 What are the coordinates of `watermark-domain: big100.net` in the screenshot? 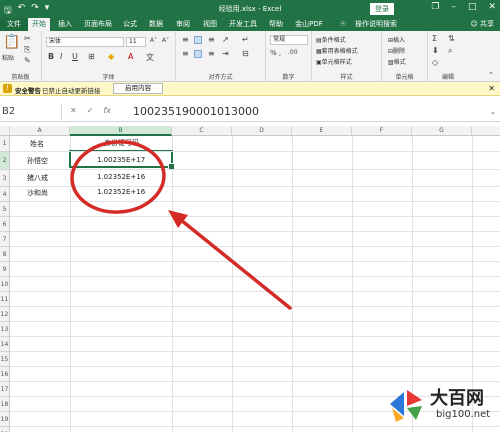 It's located at (463, 414).